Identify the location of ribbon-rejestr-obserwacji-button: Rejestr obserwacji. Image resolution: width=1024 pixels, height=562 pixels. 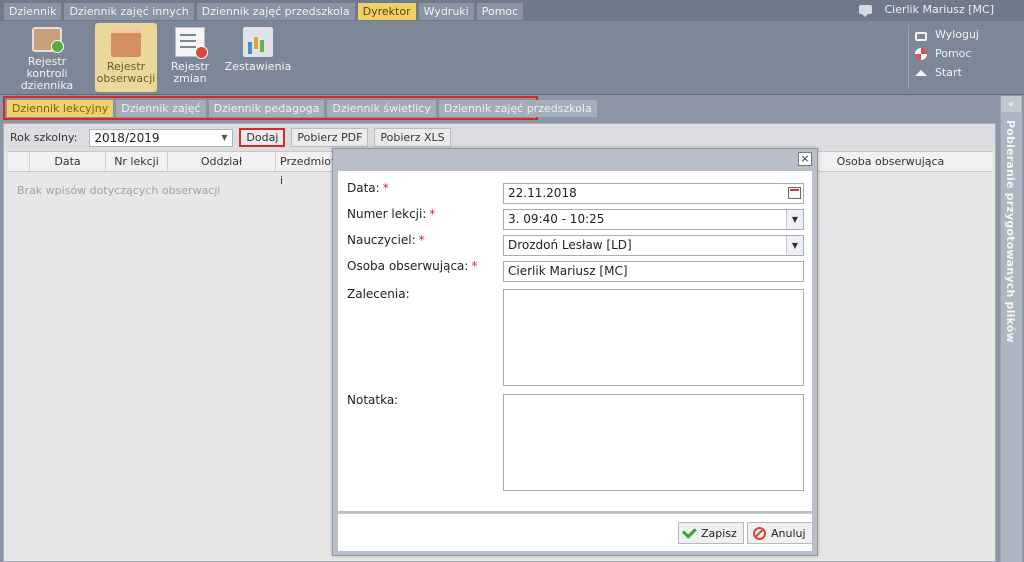
(126, 57).